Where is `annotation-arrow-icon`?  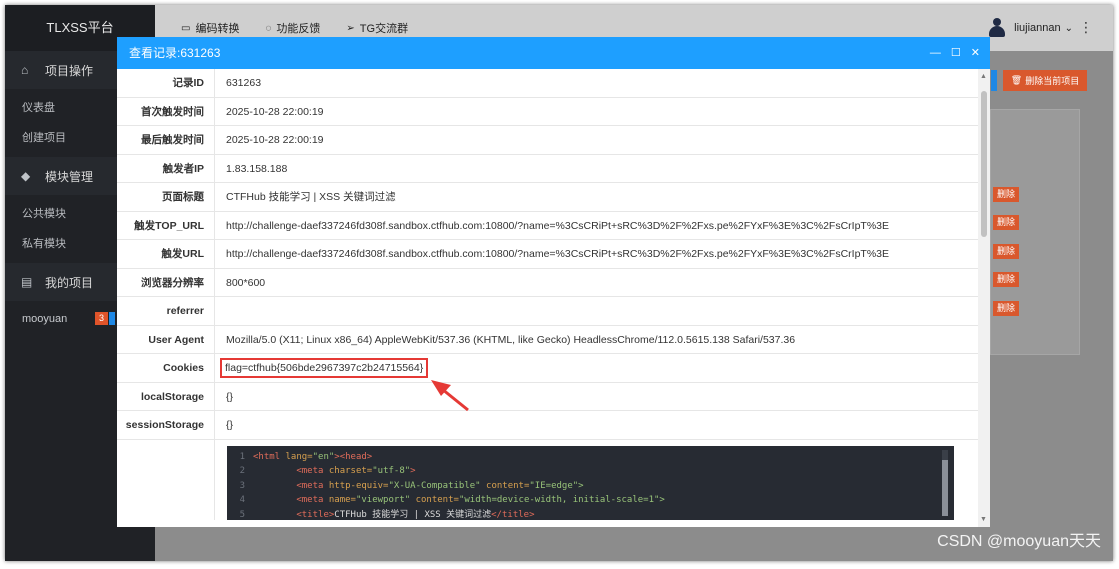 annotation-arrow-icon is located at coordinates (450, 396).